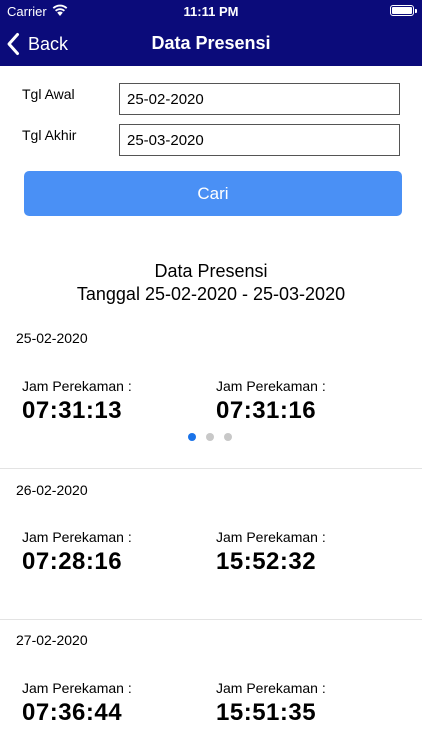  Describe the element at coordinates (72, 712) in the screenshot. I see `record-time: 07:36:44` at that location.